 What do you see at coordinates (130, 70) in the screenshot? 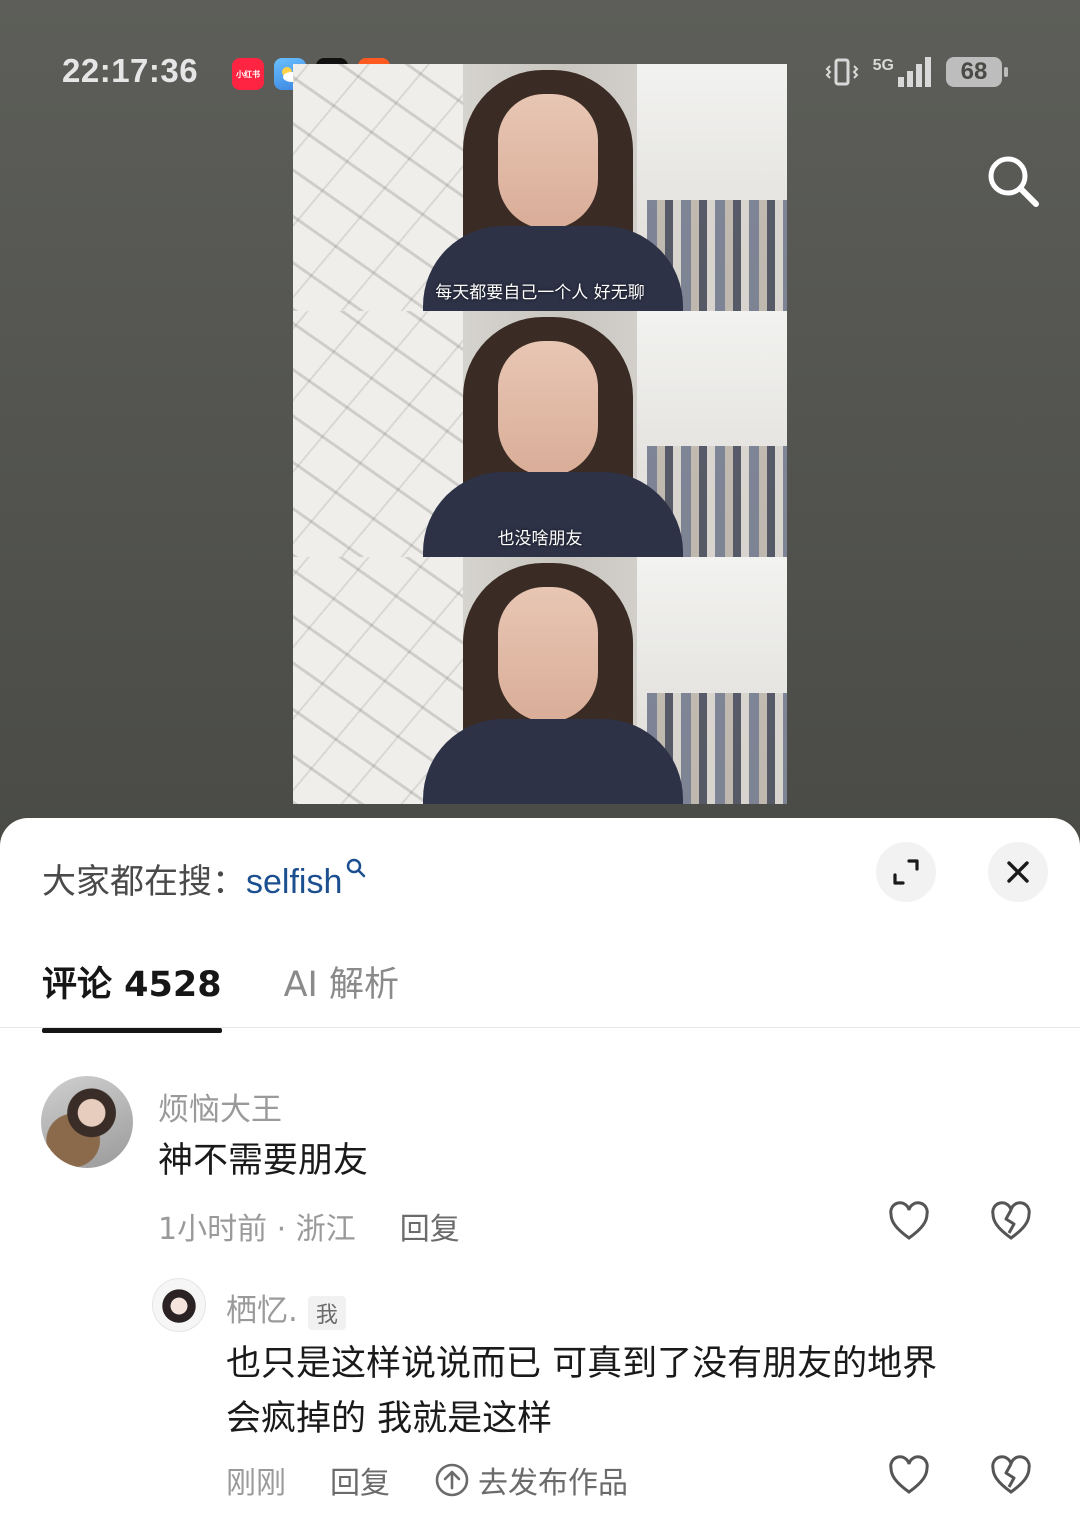
I see `status-time: 22:17:36` at bounding box center [130, 70].